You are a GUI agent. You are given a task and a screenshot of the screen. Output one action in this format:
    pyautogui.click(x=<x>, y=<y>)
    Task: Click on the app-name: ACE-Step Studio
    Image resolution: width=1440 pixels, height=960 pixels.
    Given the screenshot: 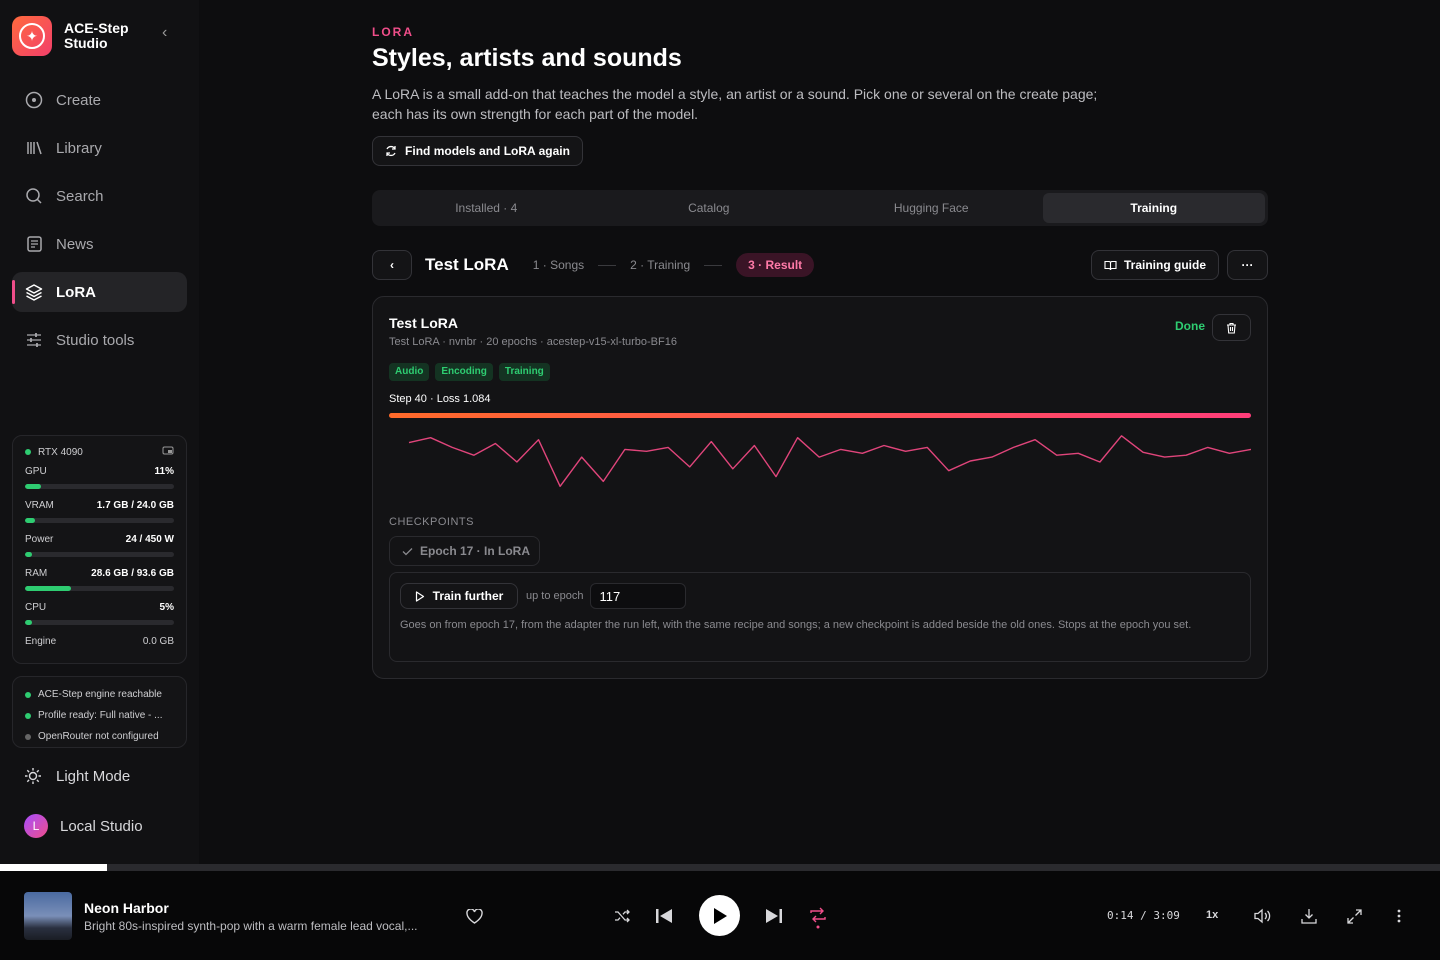 What is the action you would take?
    pyautogui.click(x=96, y=35)
    